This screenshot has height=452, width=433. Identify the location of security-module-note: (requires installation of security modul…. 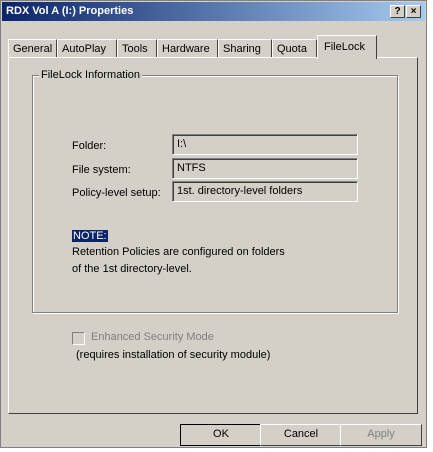
(173, 355).